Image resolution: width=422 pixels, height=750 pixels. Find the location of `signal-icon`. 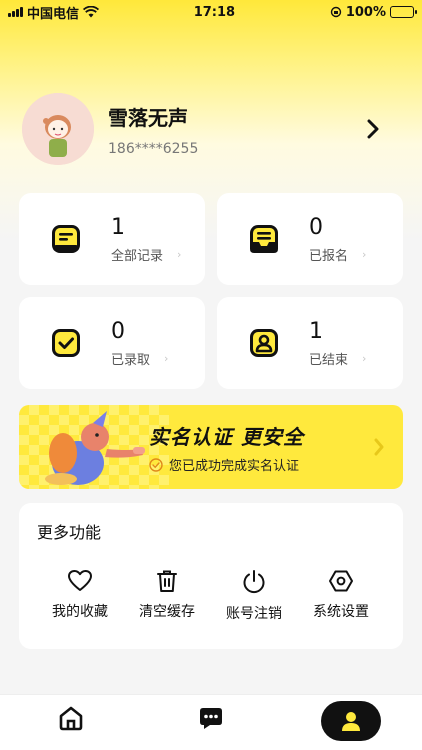

signal-icon is located at coordinates (15, 12).